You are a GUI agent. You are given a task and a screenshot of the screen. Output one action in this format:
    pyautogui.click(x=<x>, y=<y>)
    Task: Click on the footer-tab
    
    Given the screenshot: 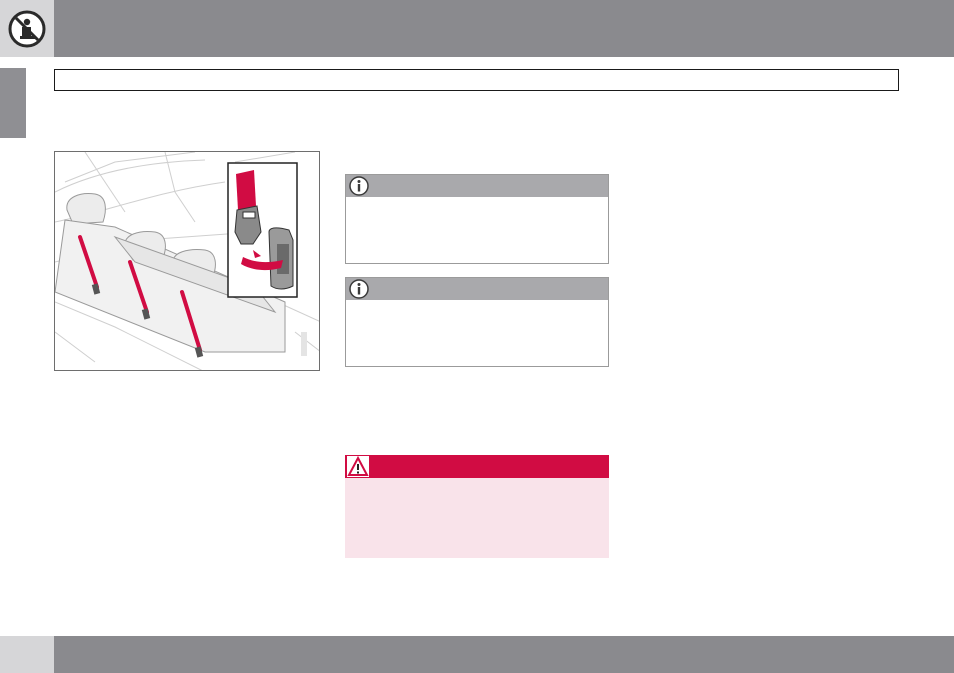 What is the action you would take?
    pyautogui.click(x=27, y=654)
    